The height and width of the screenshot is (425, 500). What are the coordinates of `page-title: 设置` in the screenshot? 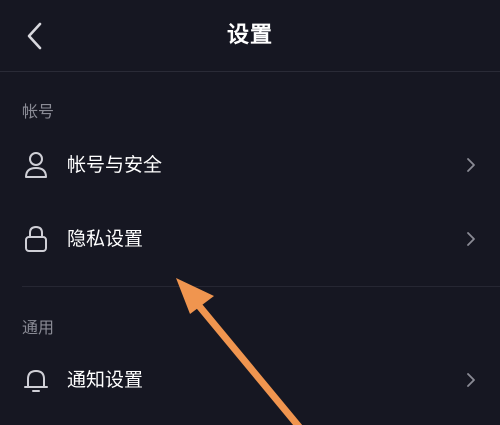 It's located at (249, 35).